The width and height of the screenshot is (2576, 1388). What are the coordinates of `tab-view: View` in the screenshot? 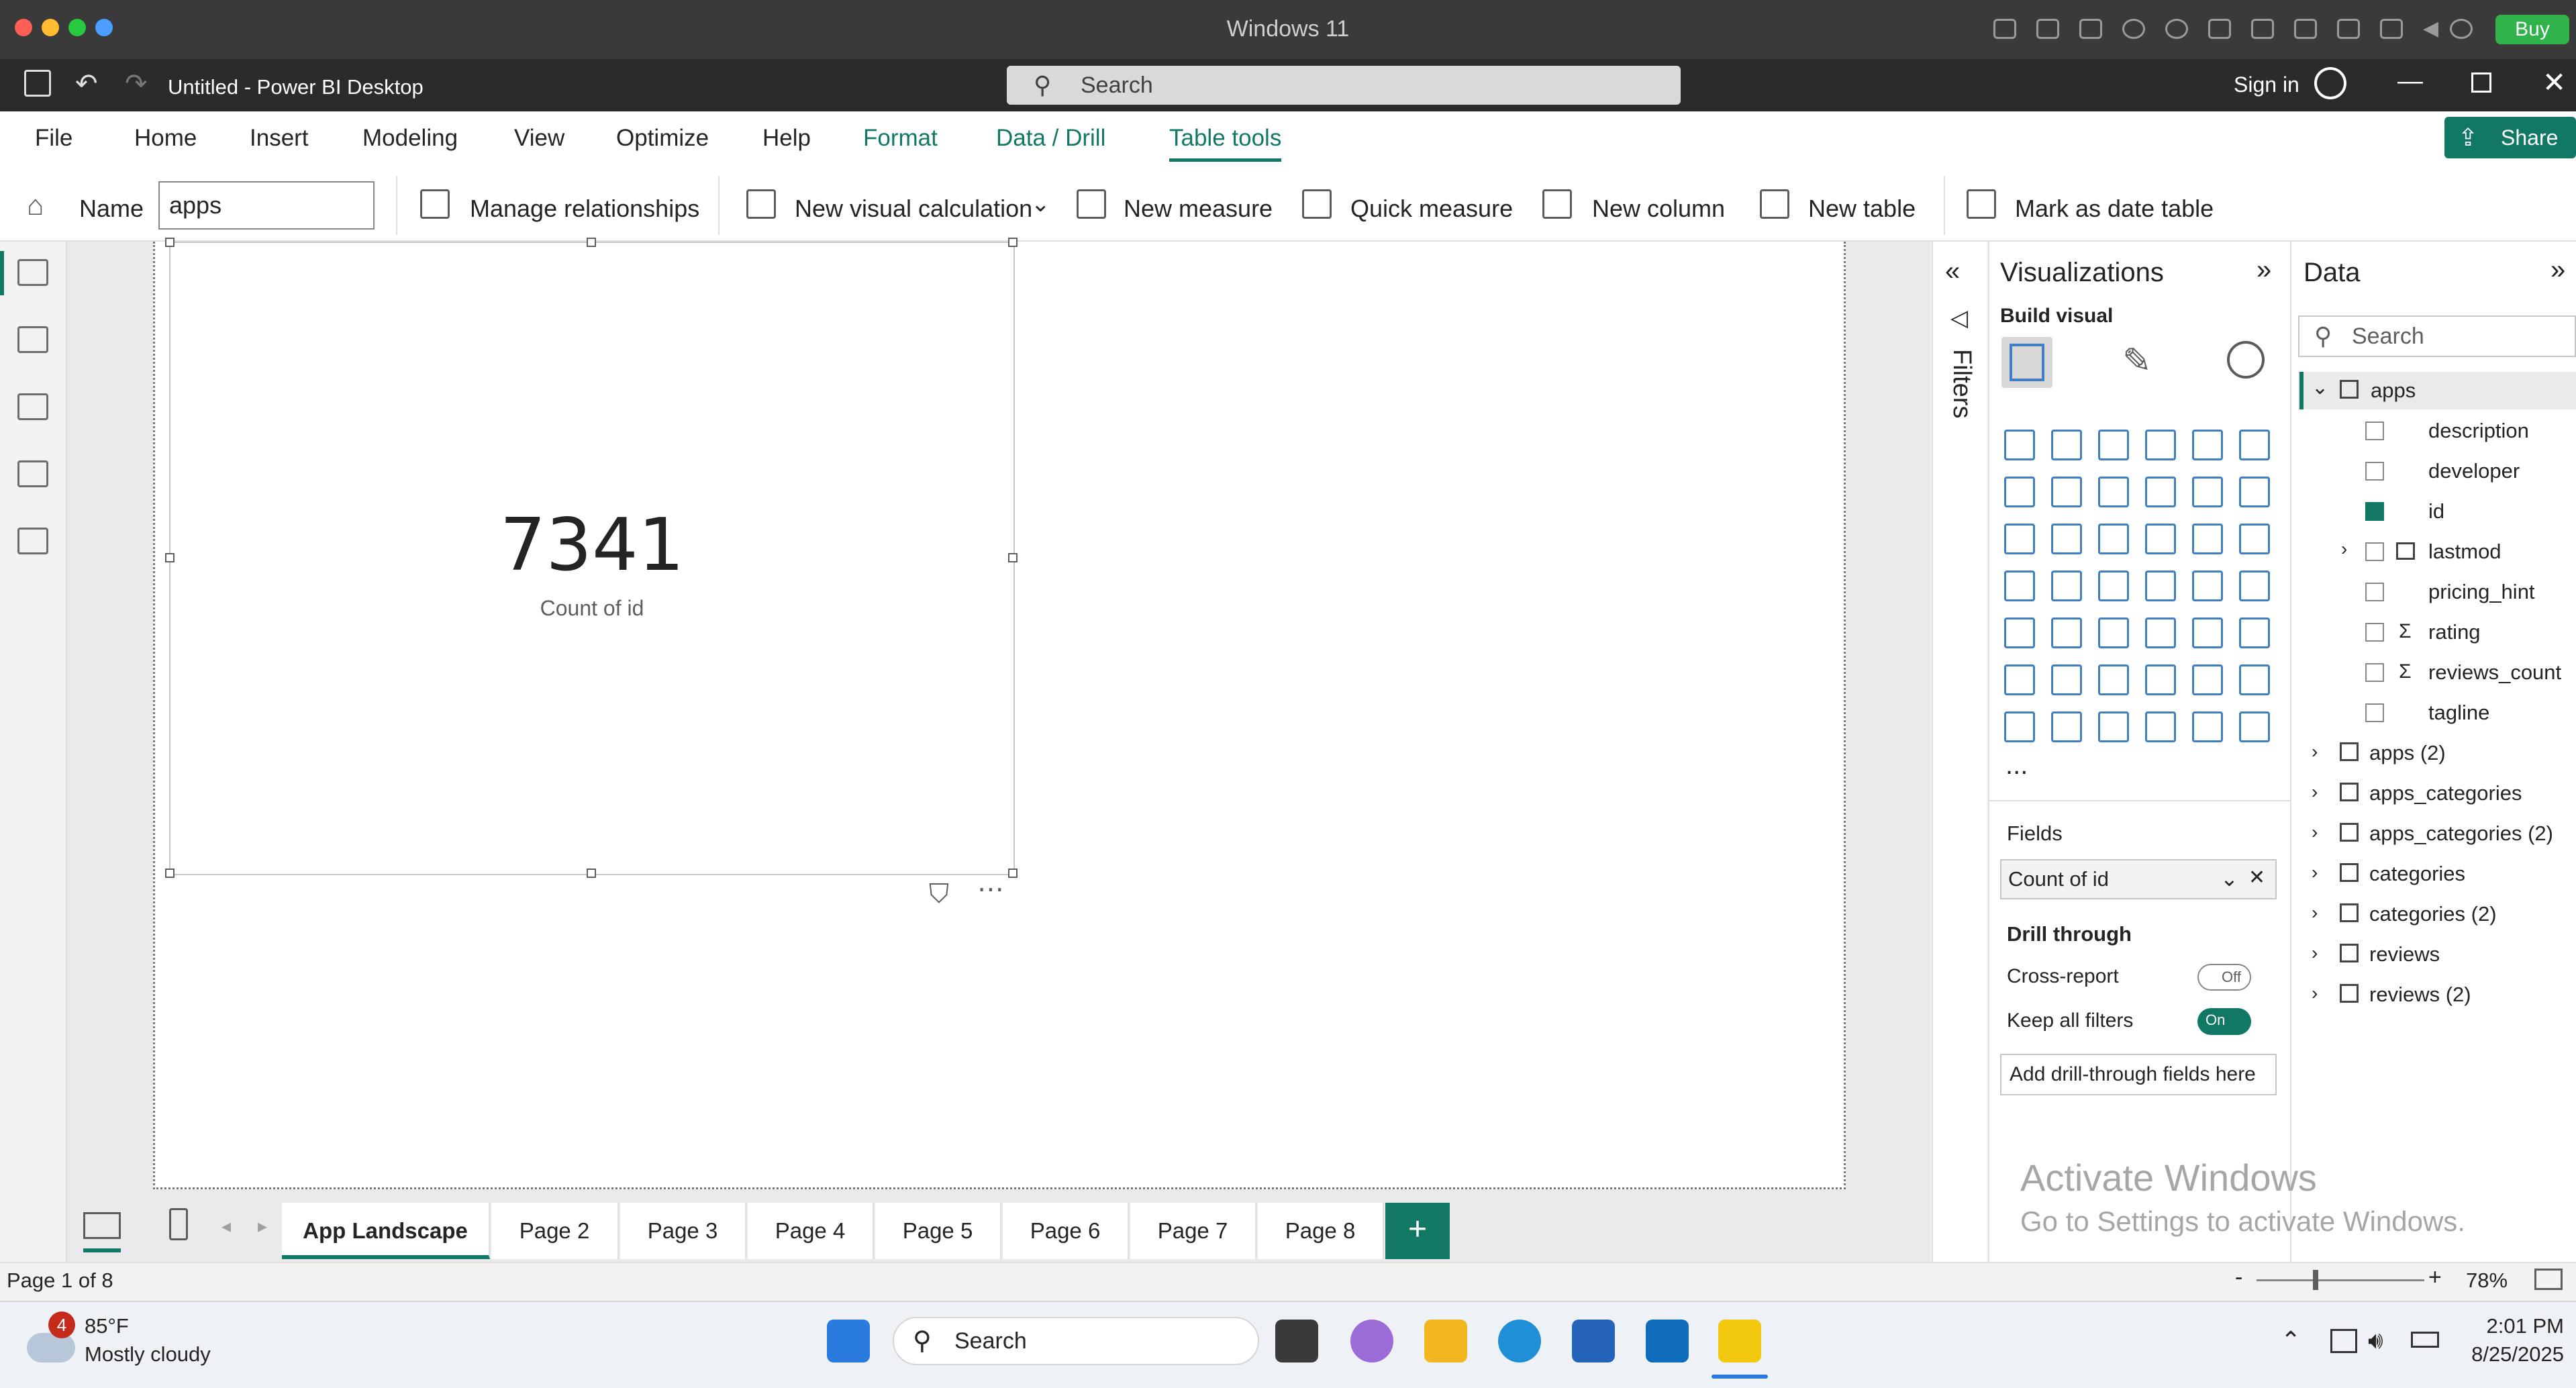 It's located at (539, 138).